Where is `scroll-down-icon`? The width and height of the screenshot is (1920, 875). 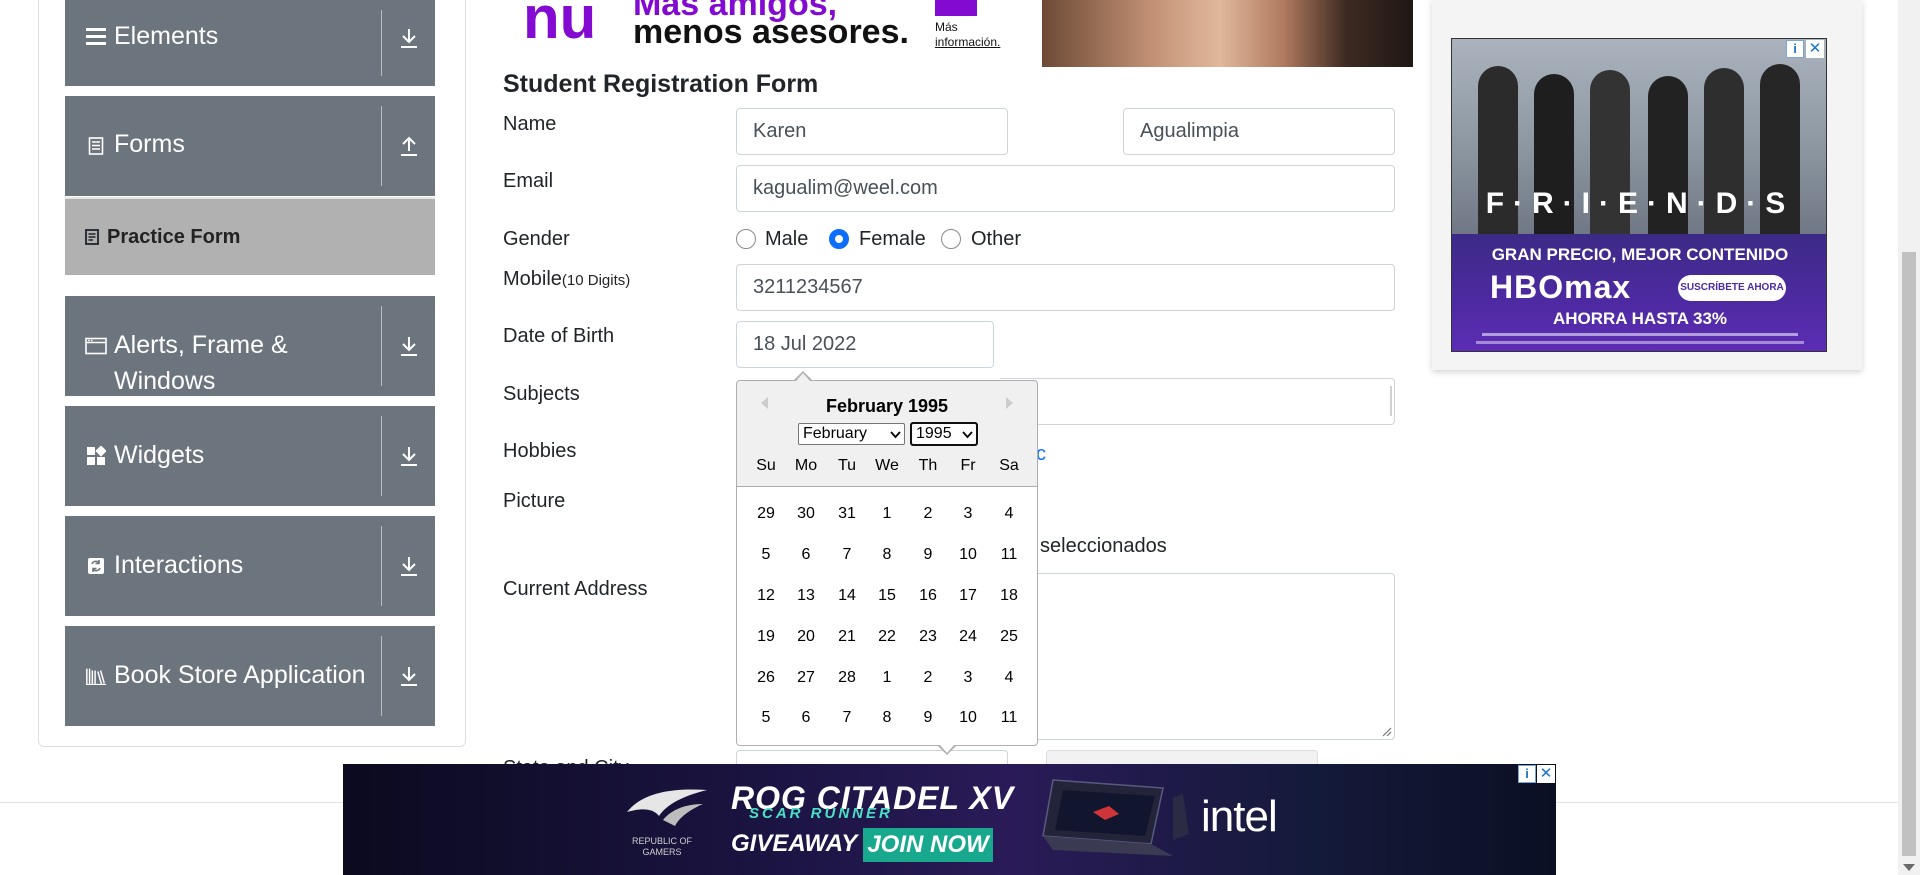 scroll-down-icon is located at coordinates (1909, 867).